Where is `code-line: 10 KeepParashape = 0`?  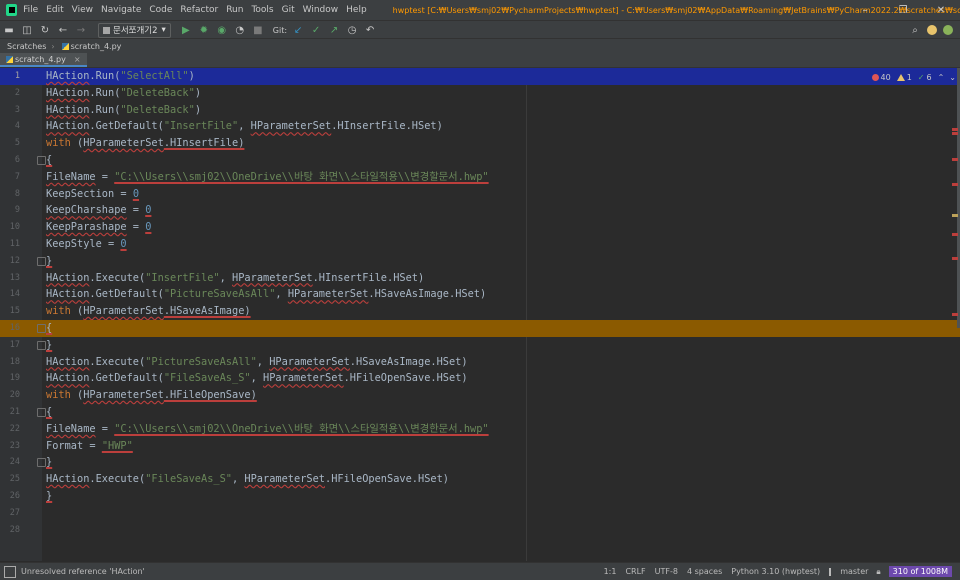
code-line: 10 KeepParashape = 0 is located at coordinates (480, 227).